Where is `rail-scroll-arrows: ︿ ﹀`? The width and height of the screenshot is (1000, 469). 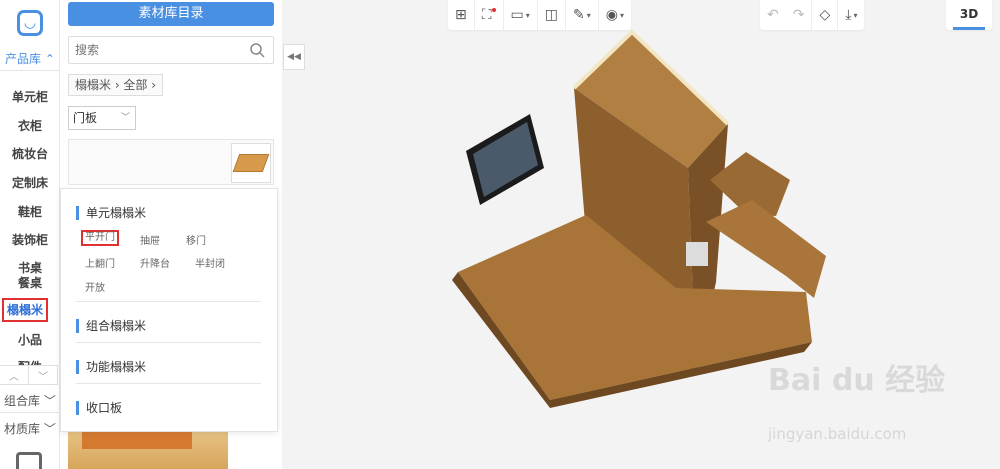 rail-scroll-arrows: ︿ ﹀ is located at coordinates (29, 375).